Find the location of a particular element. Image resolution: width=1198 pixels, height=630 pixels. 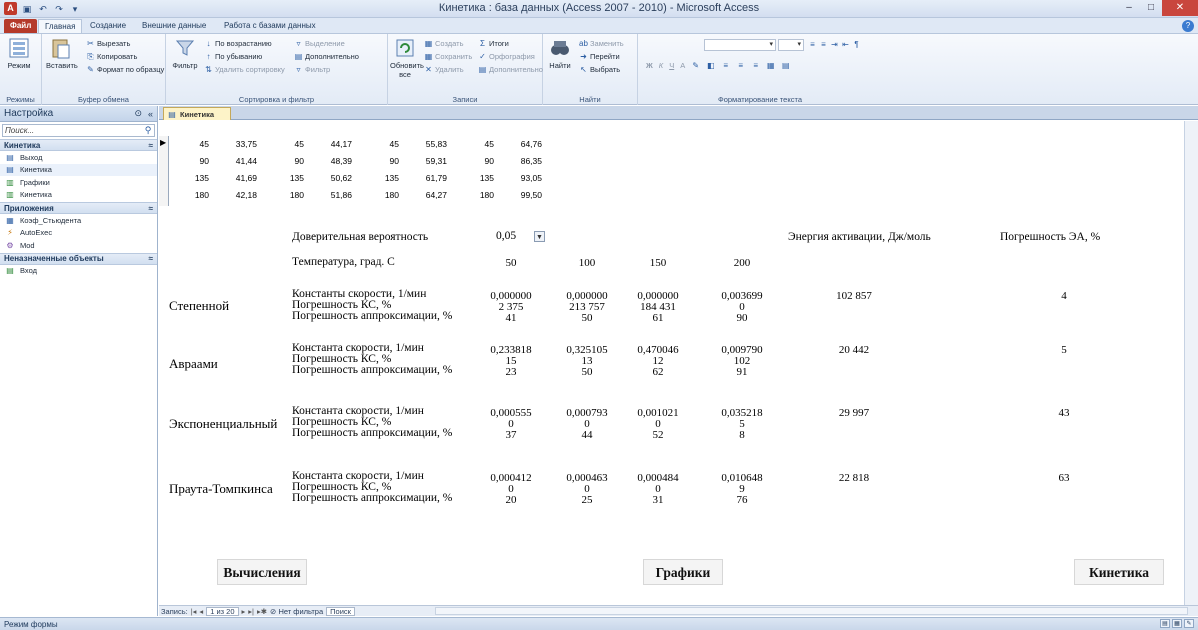

delete-record-button: ✕ Удалить is located at coordinates (444, 69).